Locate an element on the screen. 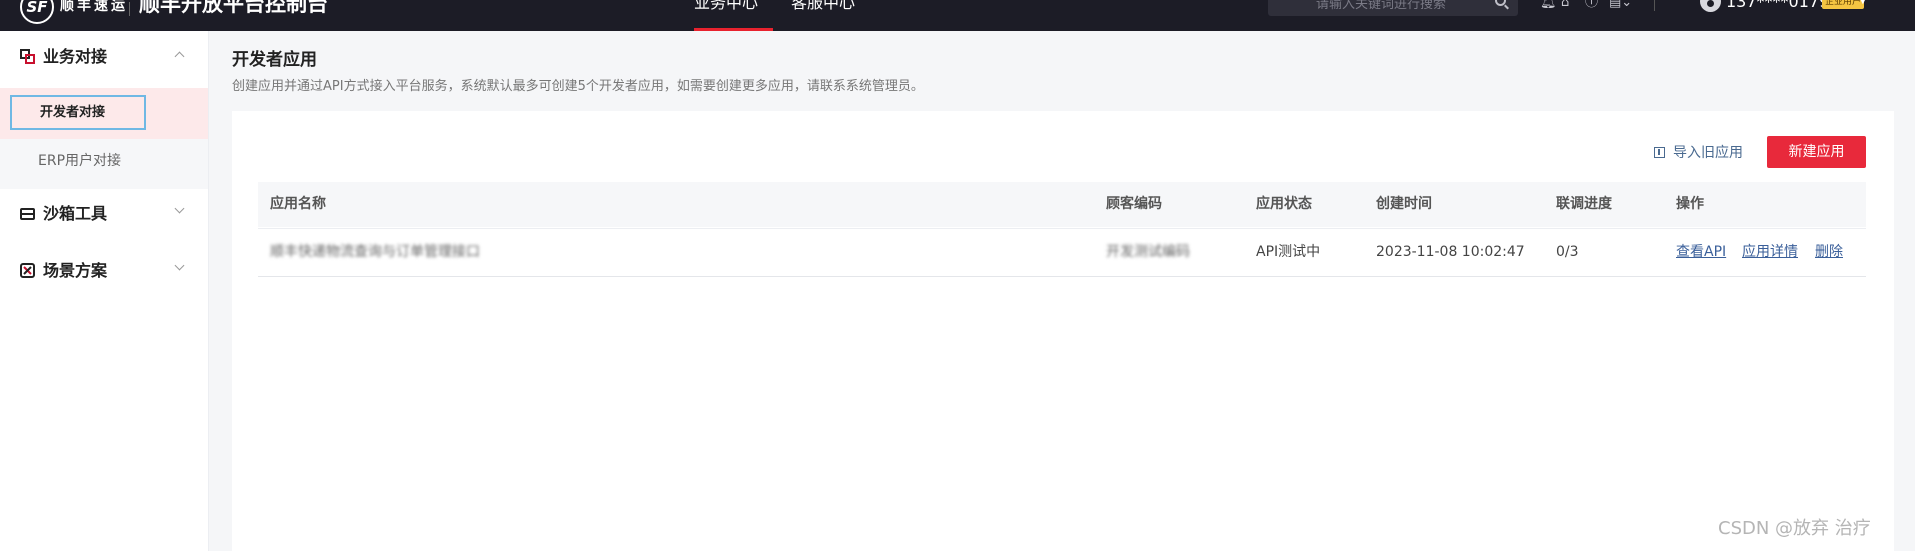 The image size is (1915, 551). app-name: 顺丰快递物流查询与订单管理接口 is located at coordinates (375, 252).